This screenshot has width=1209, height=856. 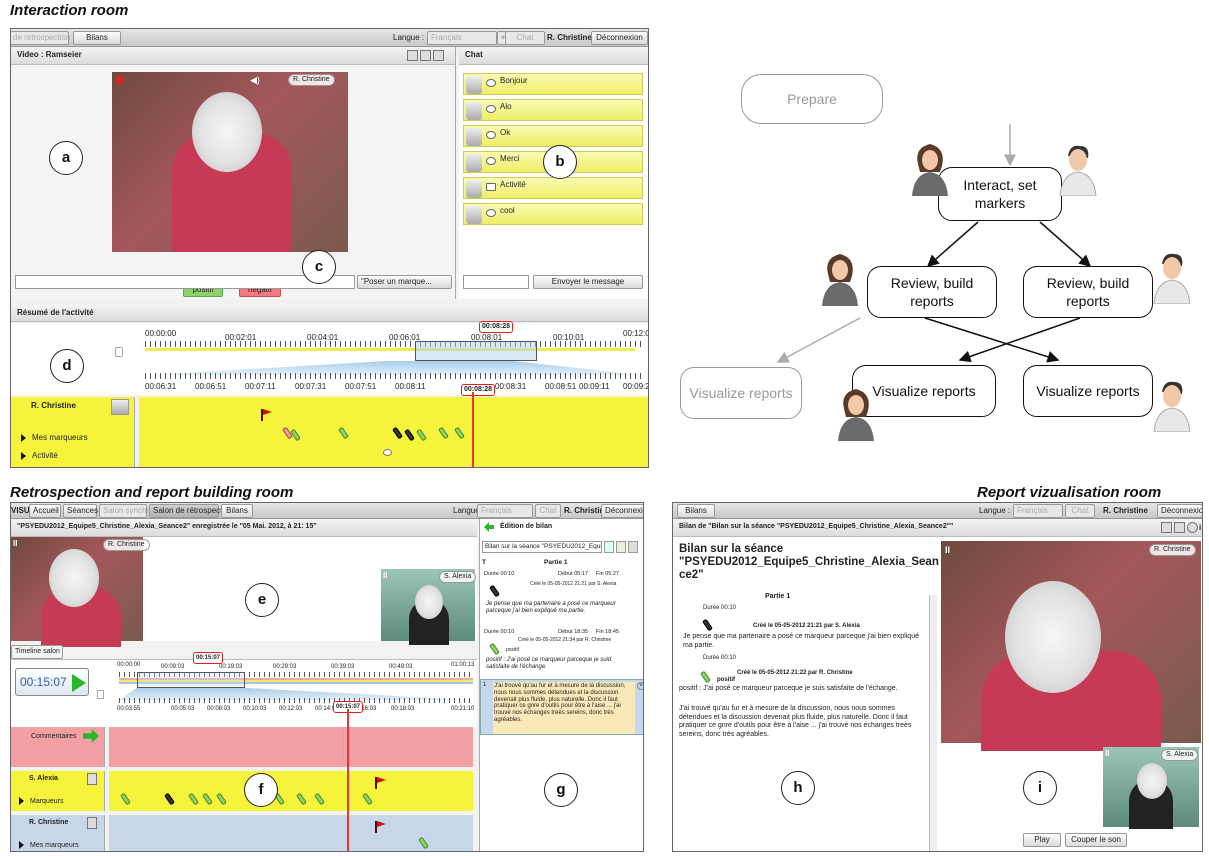 What do you see at coordinates (91, 736) in the screenshot?
I see `add-comment-icon` at bounding box center [91, 736].